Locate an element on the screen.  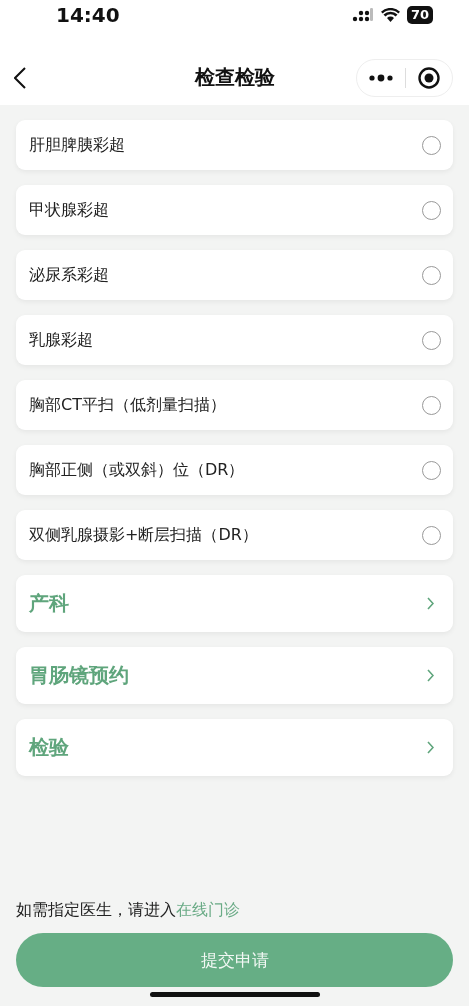
category-label: 胃肠镜预约 is located at coordinates (79, 675).